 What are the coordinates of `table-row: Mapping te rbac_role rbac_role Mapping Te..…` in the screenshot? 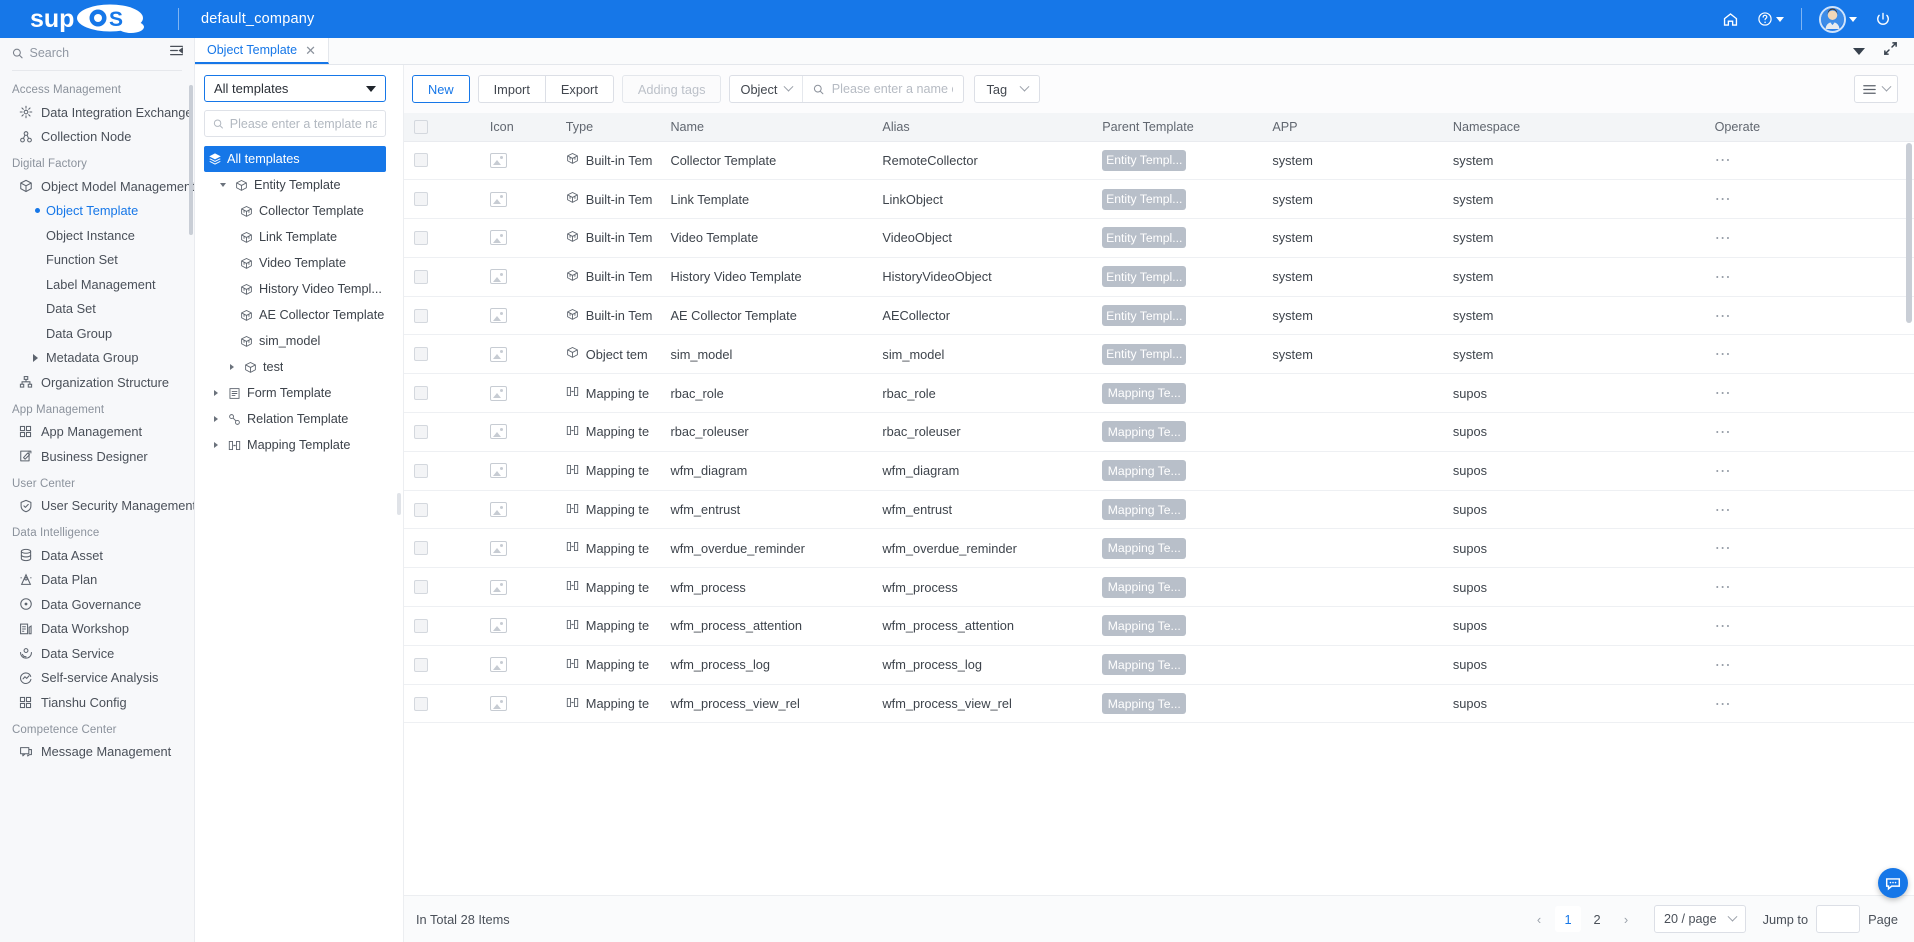 It's located at (1159, 393).